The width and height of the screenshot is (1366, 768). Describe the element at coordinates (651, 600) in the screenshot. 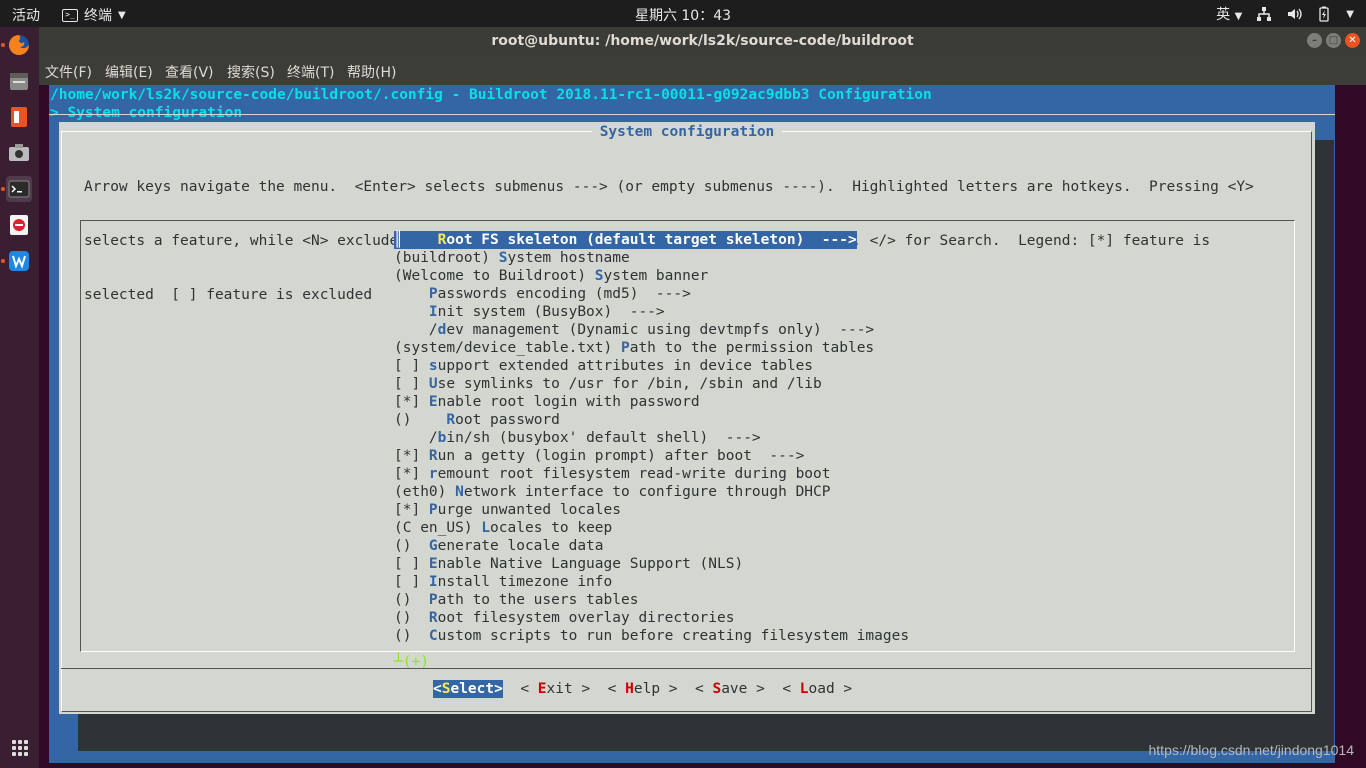

I see `menu-item: () Path to the users tables` at that location.